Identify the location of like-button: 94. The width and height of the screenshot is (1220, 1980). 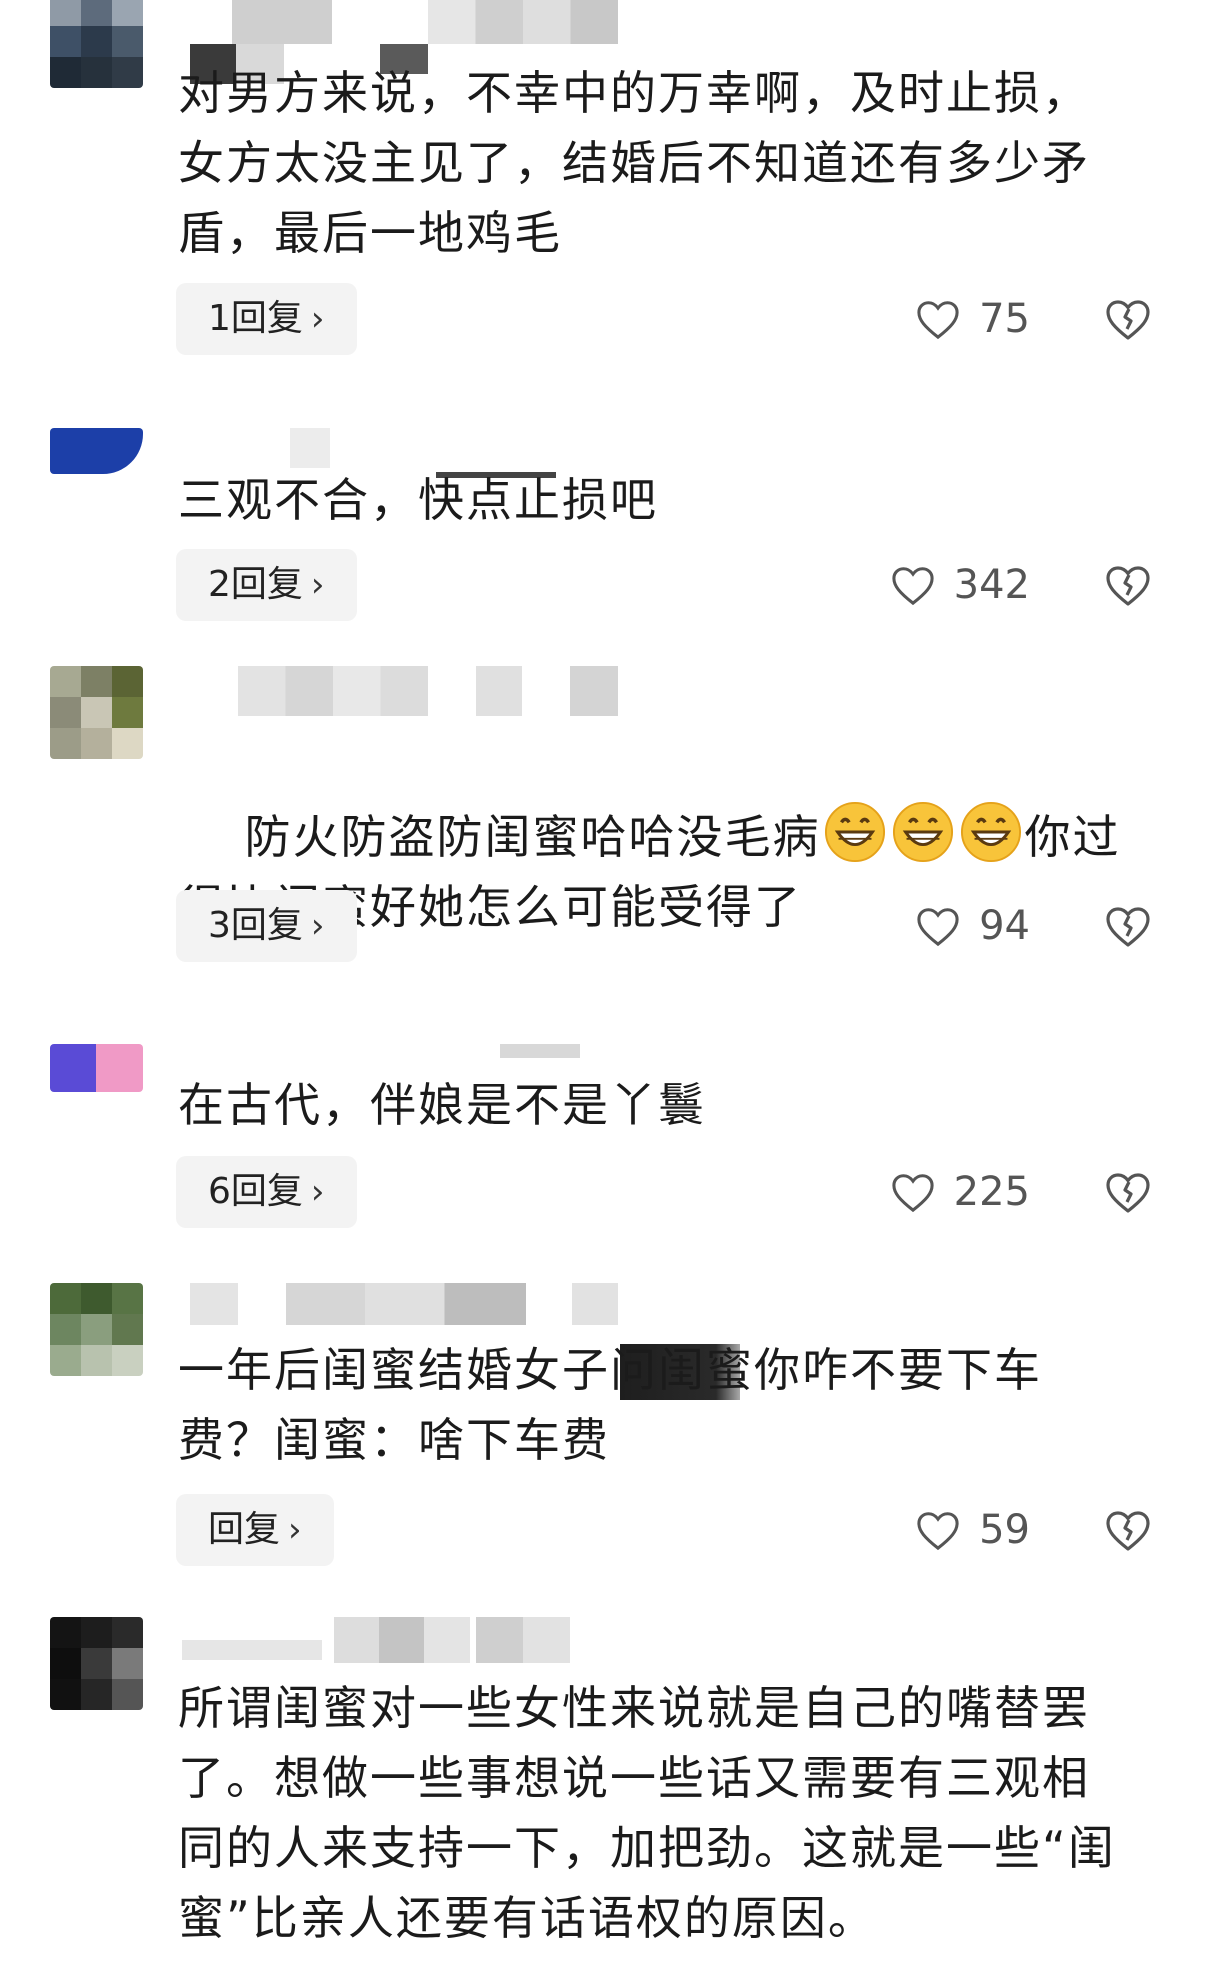
(972, 926).